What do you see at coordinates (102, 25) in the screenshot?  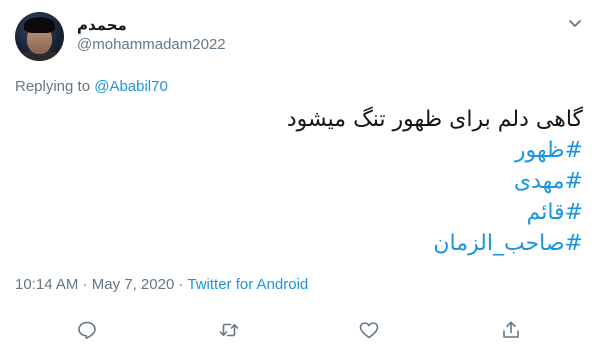 I see `display-name: محمدم` at bounding box center [102, 25].